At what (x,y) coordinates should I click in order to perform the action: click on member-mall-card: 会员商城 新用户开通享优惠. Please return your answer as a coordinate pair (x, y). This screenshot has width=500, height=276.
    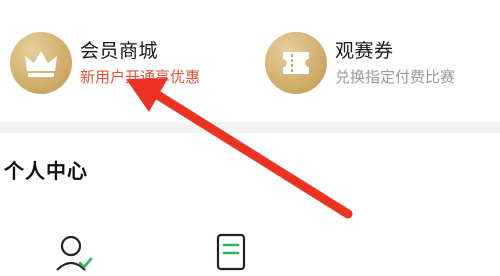
    Looking at the image, I should click on (130, 62).